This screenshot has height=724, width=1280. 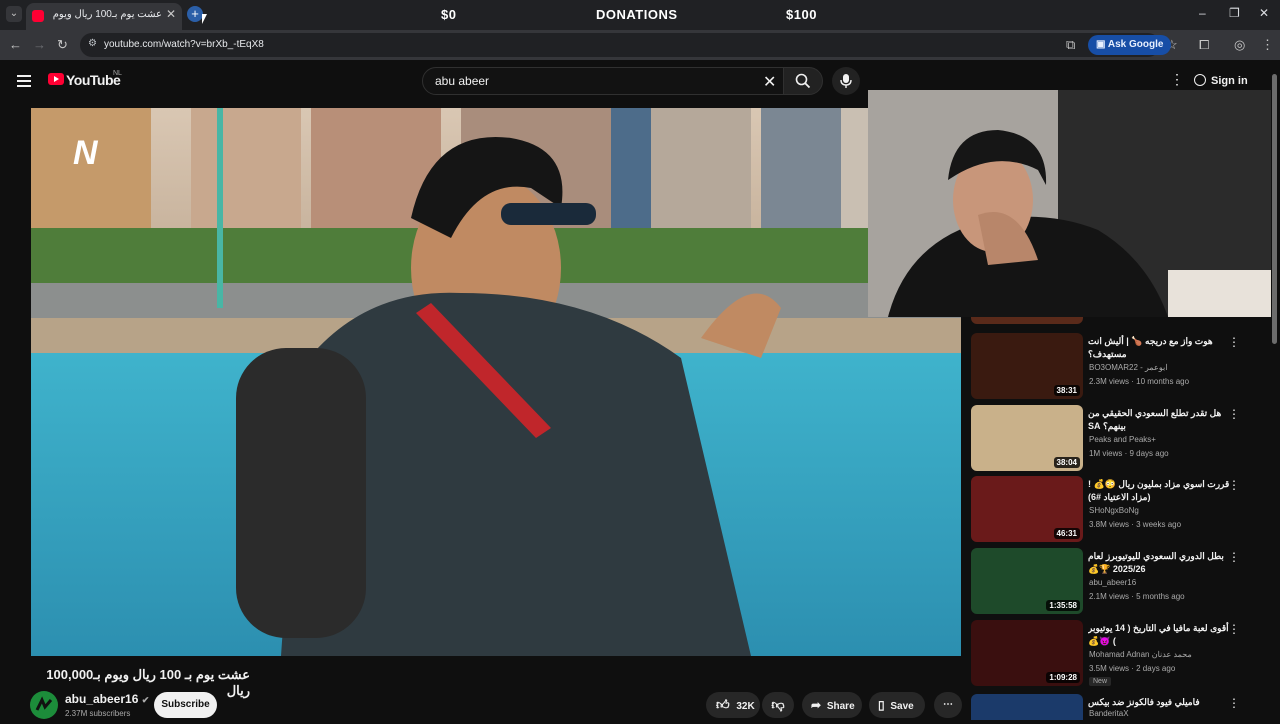 I want to click on settings-more-icon: ⋮, so click(x=1177, y=79).